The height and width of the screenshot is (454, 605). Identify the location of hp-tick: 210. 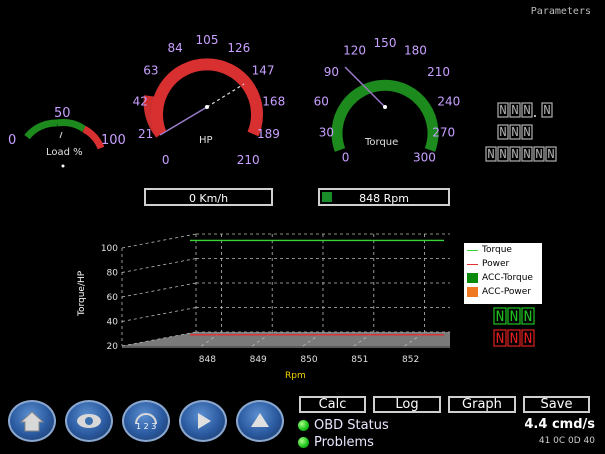
(248, 160).